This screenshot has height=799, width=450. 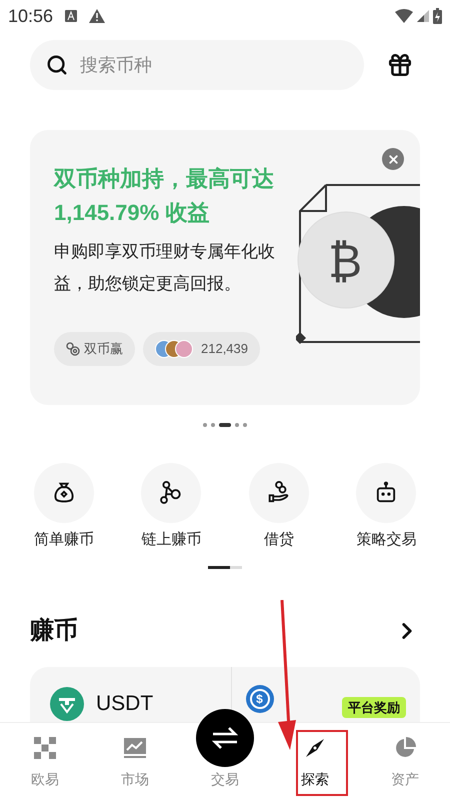 I want to click on shortcut-item: 策略交易, so click(x=386, y=507).